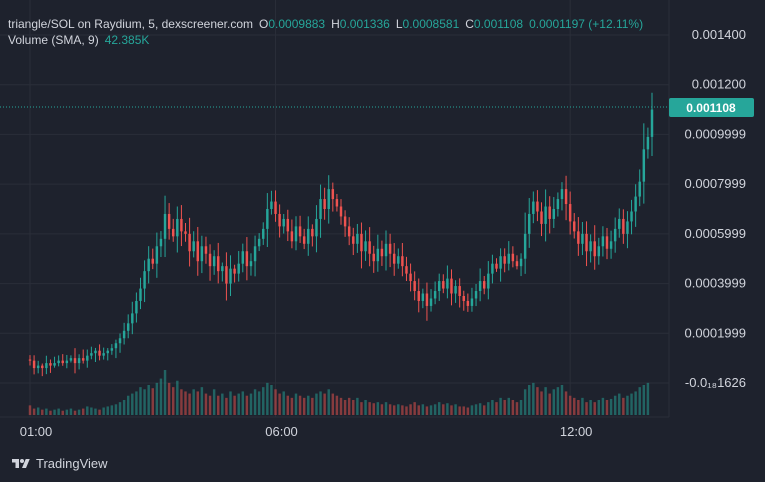  I want to click on low-label: L, so click(399, 24).